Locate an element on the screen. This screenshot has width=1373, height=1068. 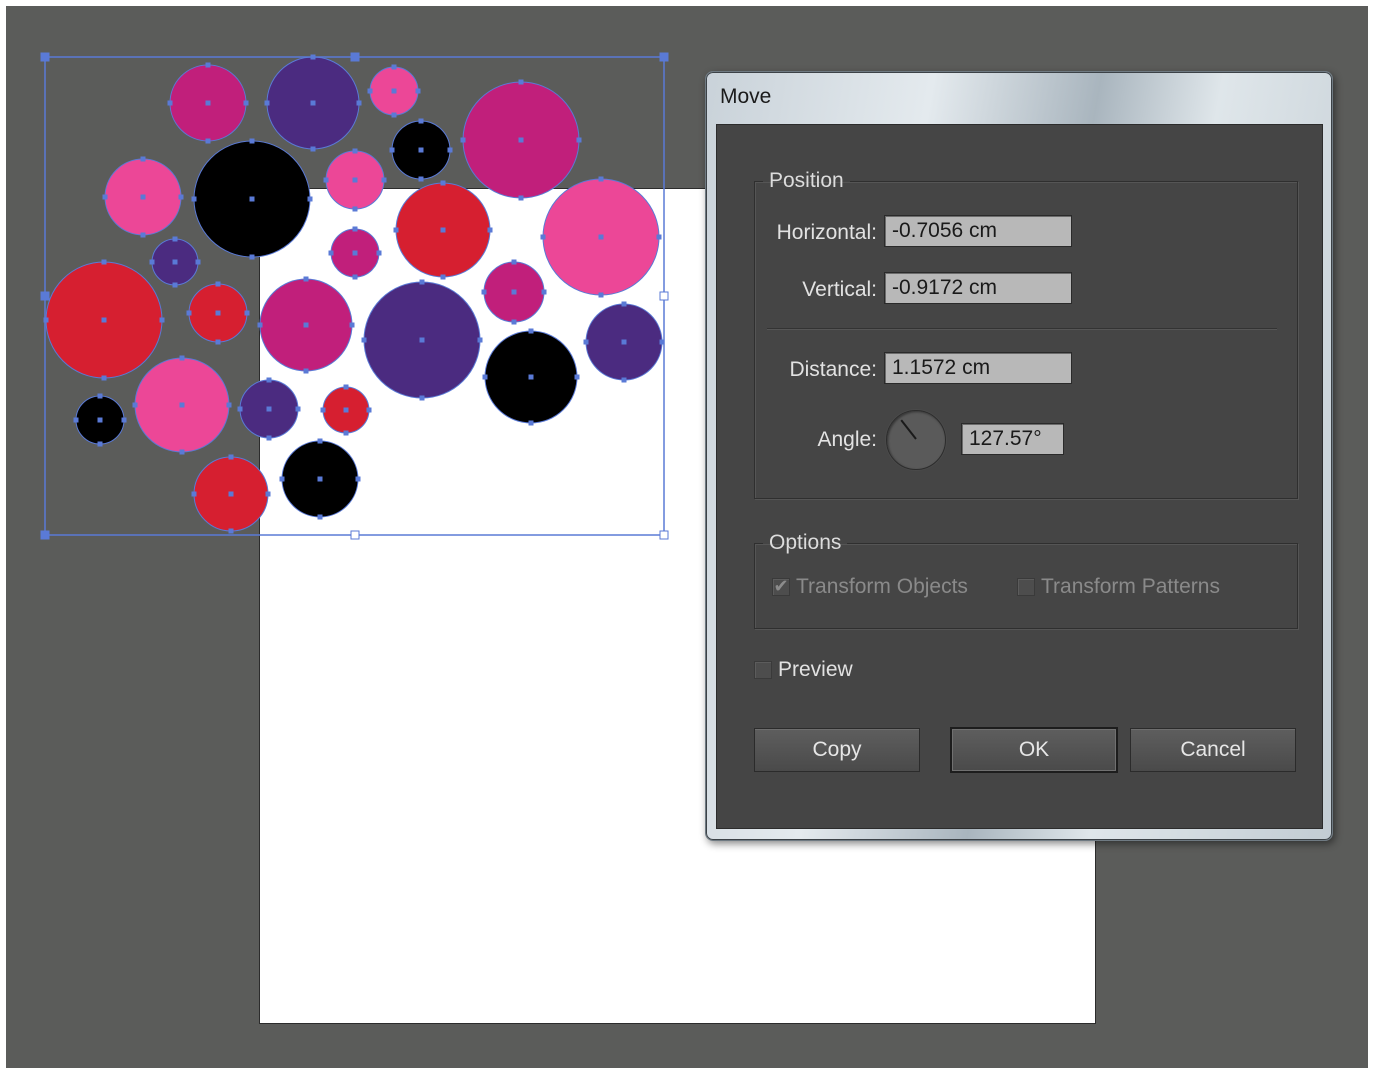
preview-label: Preview is located at coordinates (815, 669).